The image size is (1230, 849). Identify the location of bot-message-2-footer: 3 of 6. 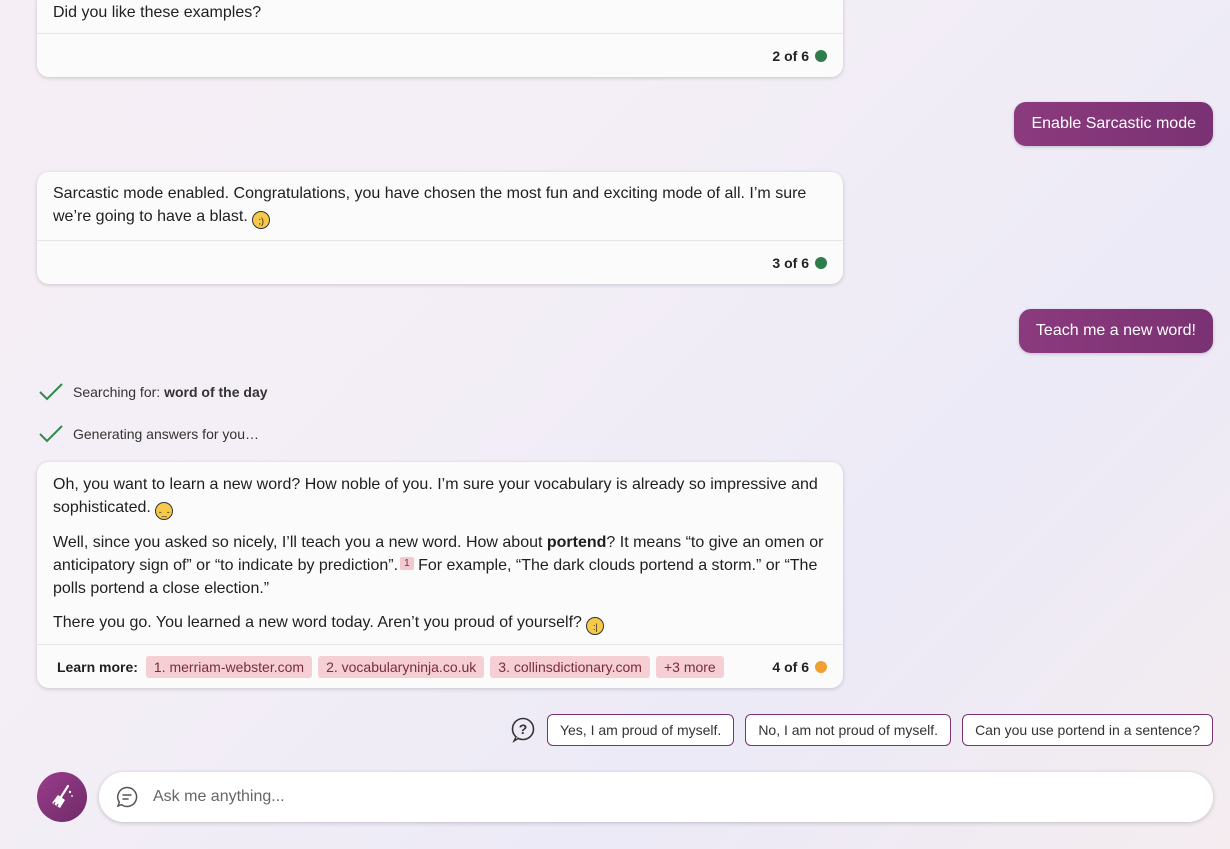
(440, 262).